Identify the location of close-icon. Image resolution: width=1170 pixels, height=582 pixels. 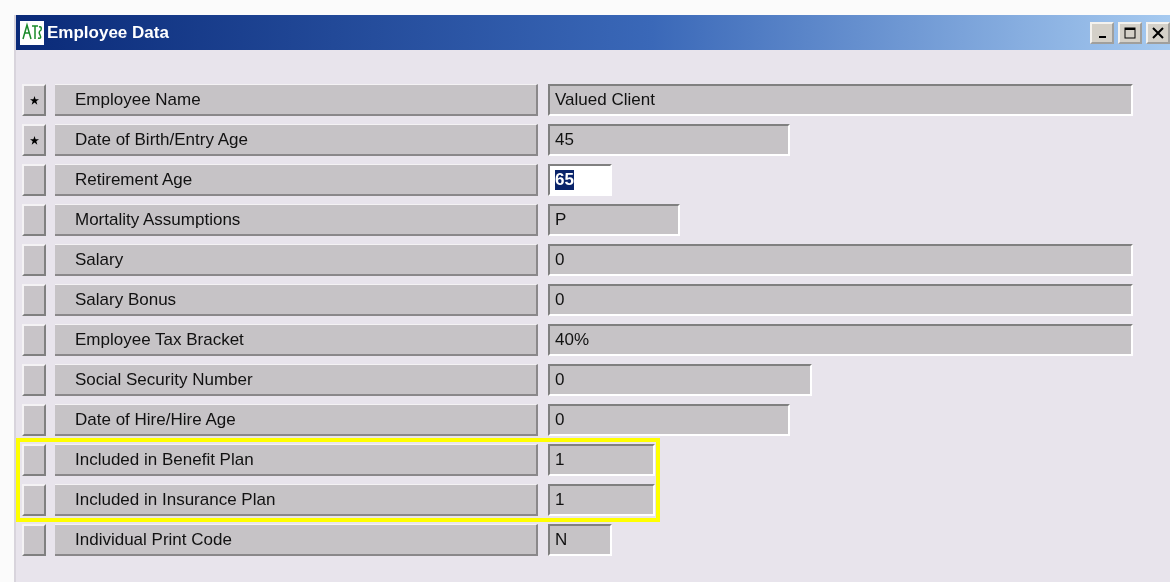
(1158, 32).